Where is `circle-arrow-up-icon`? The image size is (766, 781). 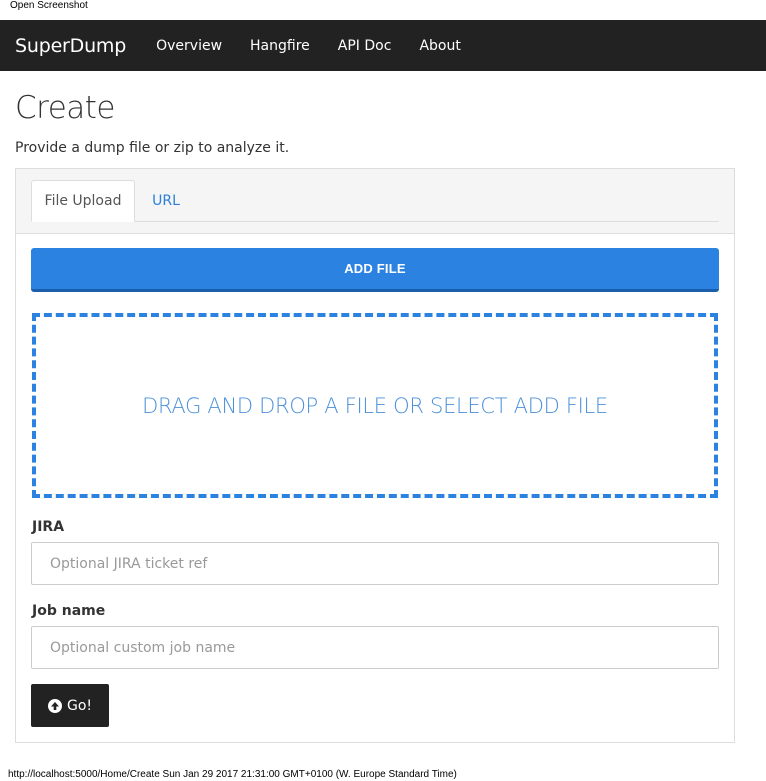 circle-arrow-up-icon is located at coordinates (54, 705).